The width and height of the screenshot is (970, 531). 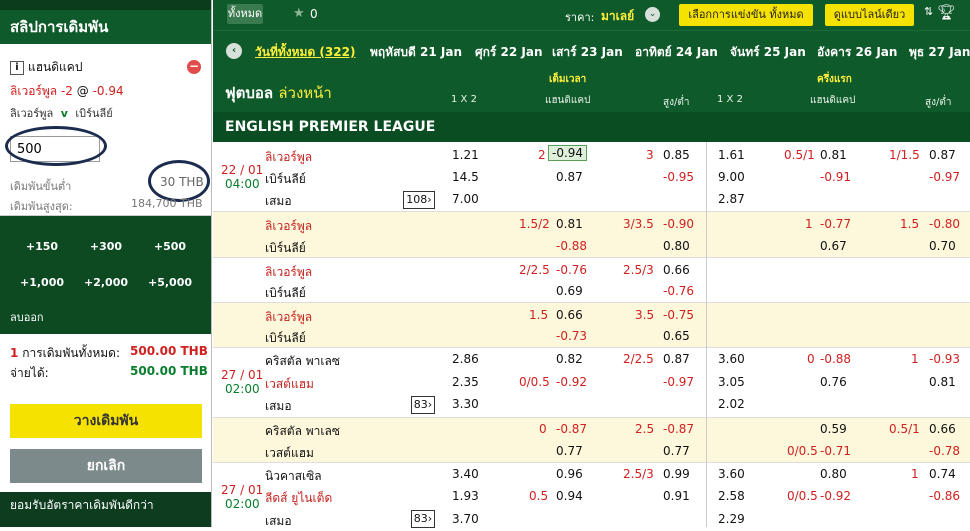 I want to click on hdp-home-odds: 0.66, so click(x=569, y=315).